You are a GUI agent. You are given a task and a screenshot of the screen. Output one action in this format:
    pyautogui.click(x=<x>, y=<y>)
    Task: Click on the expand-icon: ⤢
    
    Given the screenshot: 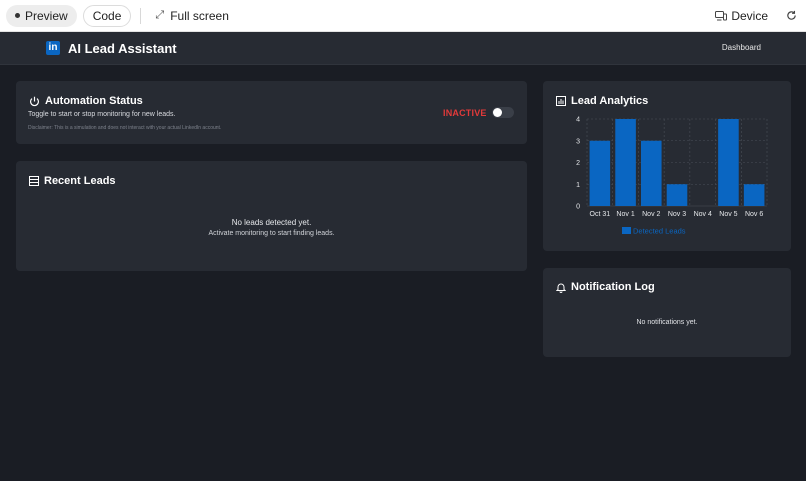 What is the action you would take?
    pyautogui.click(x=160, y=15)
    